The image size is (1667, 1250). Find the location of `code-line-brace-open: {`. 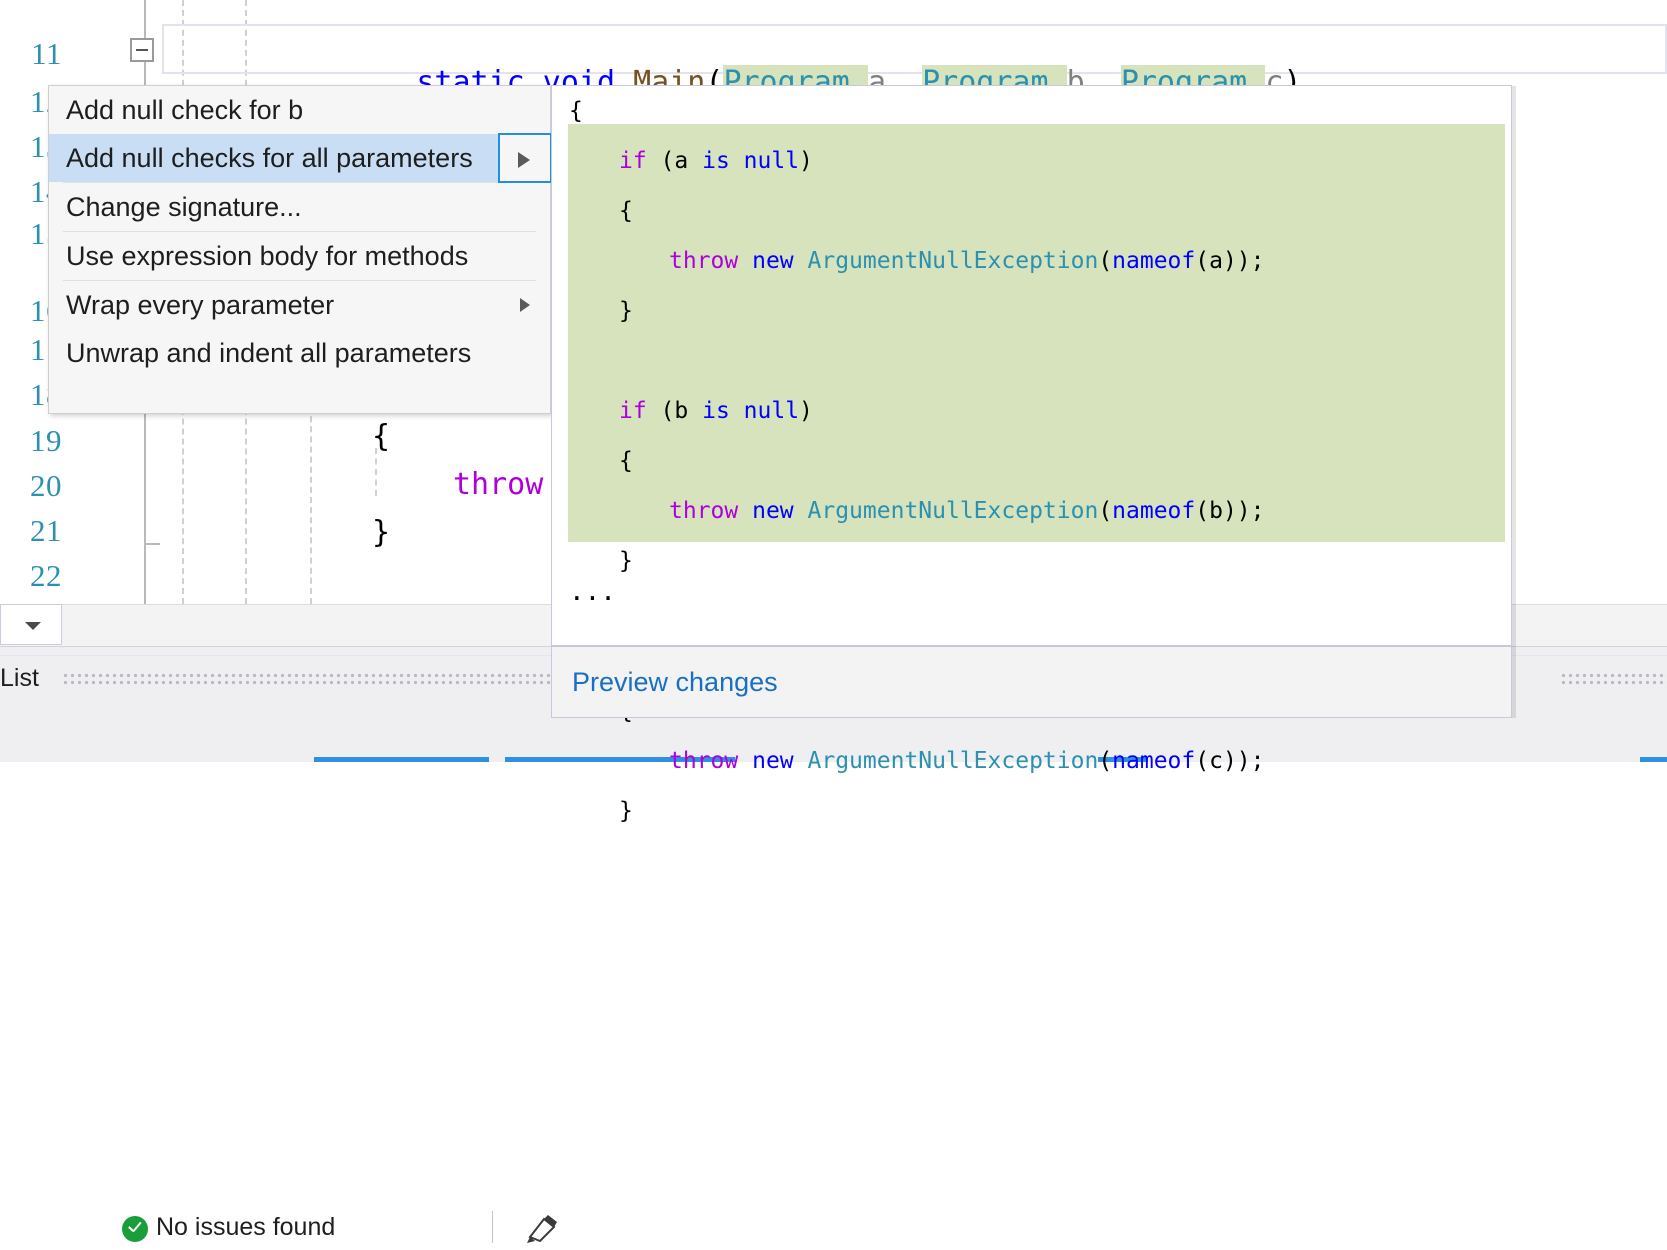

code-line-brace-open: { is located at coordinates (381, 436).